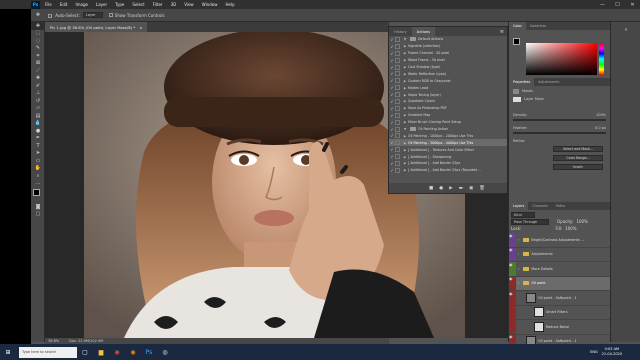 Image resolution: width=640 pixels, height=360 pixels. I want to click on photoshop-taskbar-icon: Ps, so click(149, 352).